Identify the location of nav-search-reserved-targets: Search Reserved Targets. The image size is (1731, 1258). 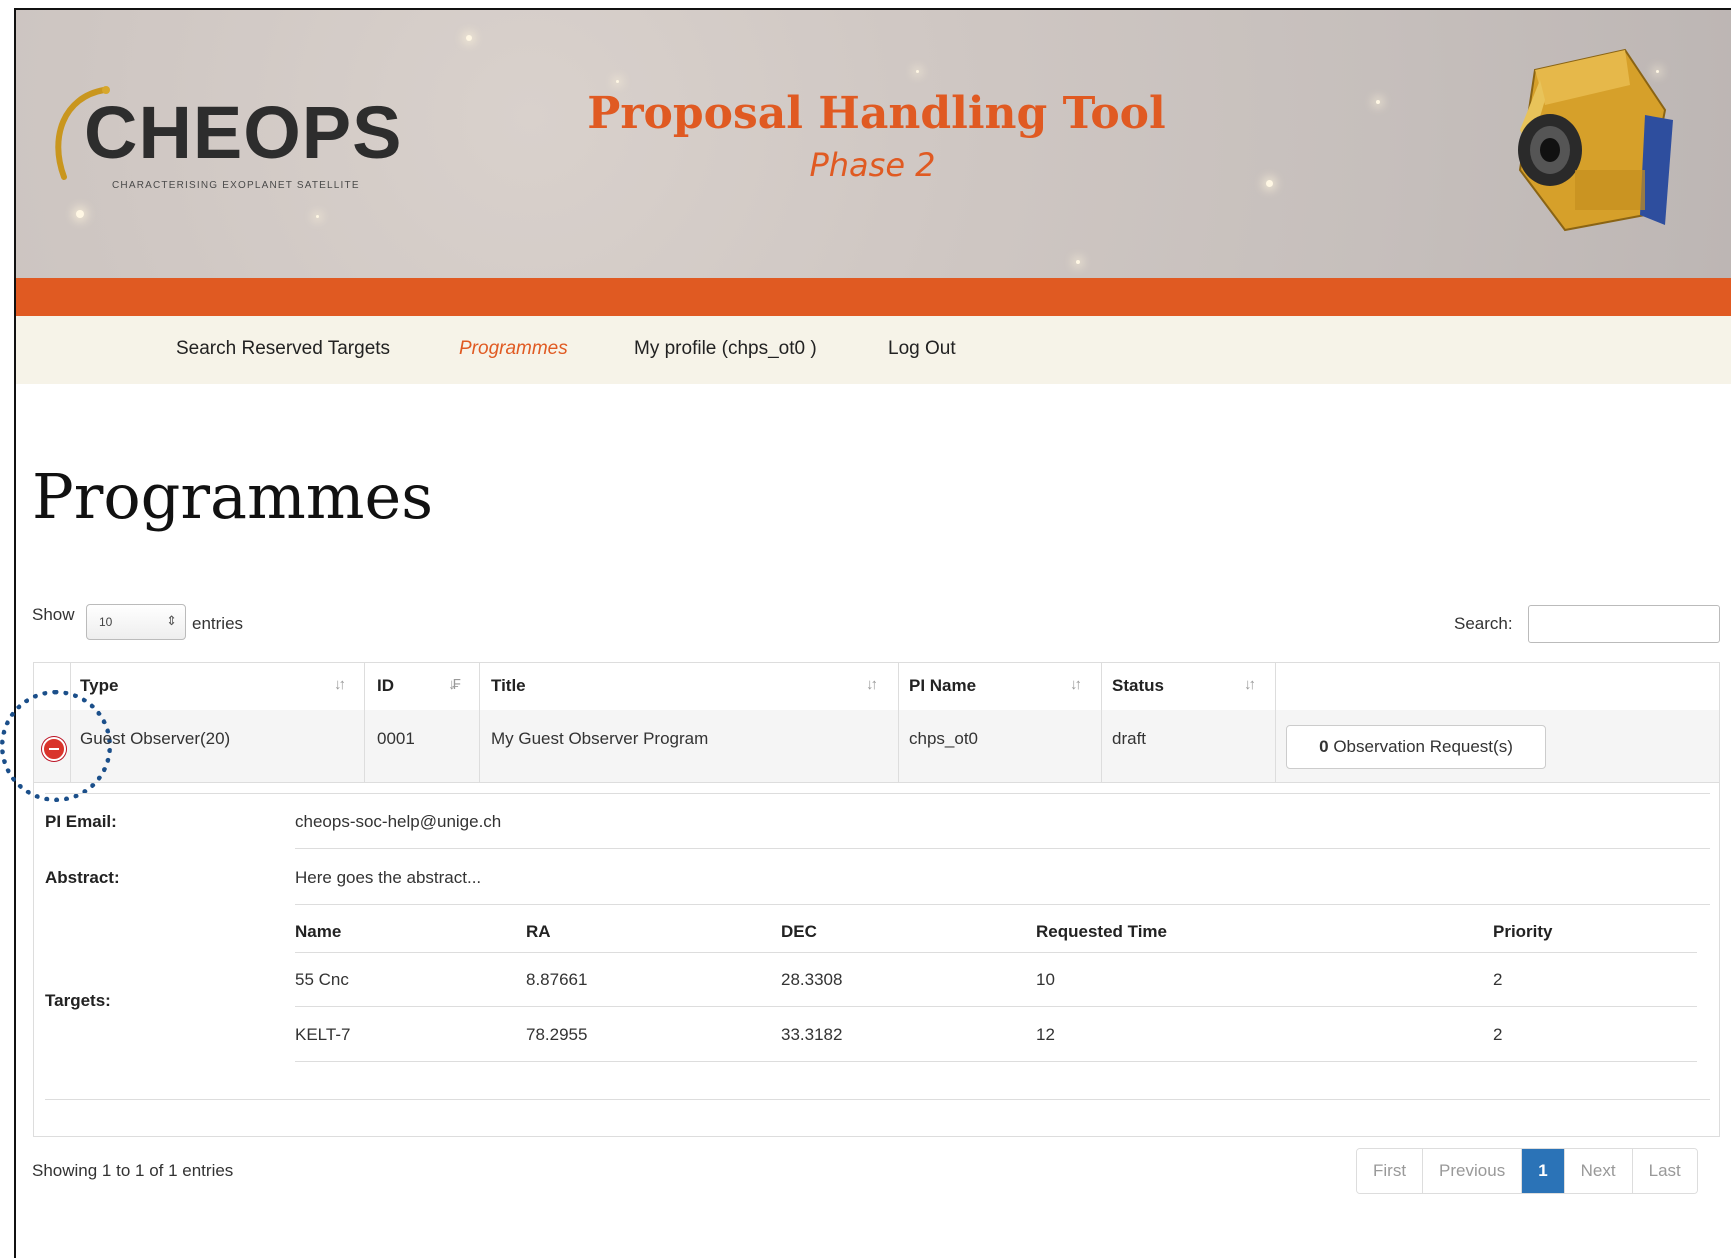
(283, 349).